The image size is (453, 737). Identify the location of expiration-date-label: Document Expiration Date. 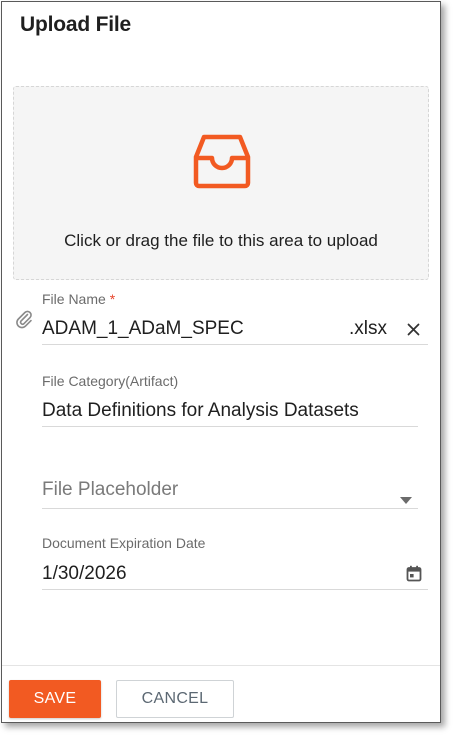
(124, 543).